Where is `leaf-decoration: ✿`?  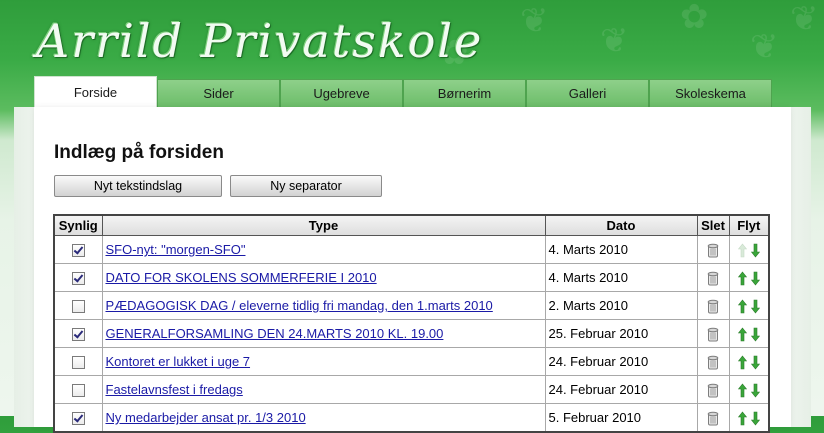
leaf-decoration: ✿ is located at coordinates (694, 18).